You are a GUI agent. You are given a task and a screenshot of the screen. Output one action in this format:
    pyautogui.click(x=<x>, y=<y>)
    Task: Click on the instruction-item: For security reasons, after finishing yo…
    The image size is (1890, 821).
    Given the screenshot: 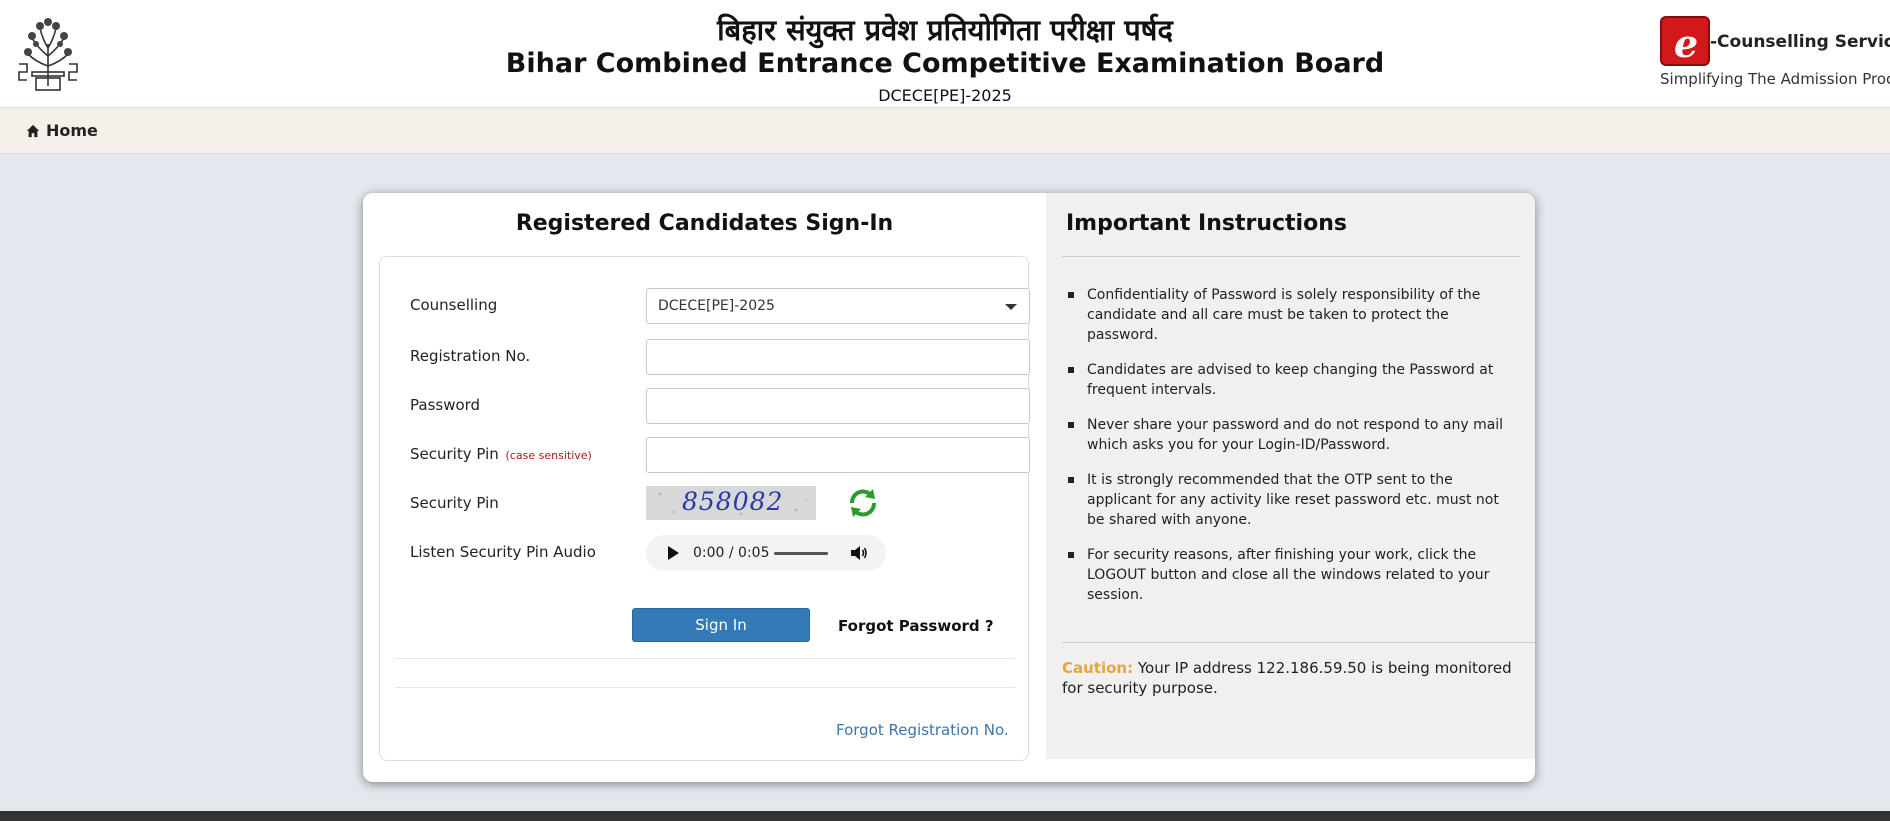 What is the action you would take?
    pyautogui.click(x=1291, y=575)
    